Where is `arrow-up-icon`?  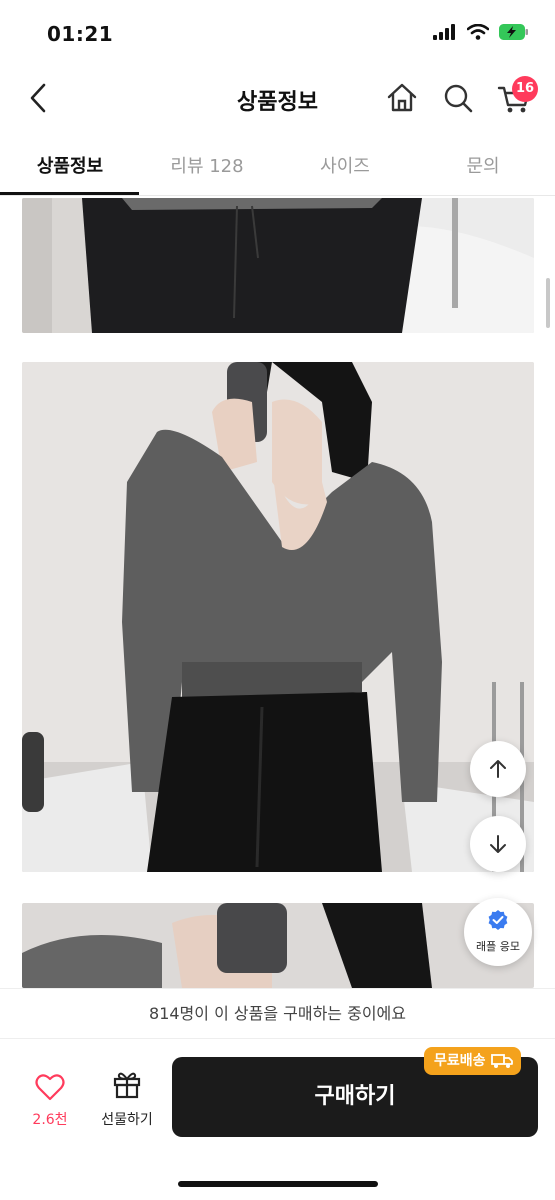
arrow-up-icon is located at coordinates (498, 769).